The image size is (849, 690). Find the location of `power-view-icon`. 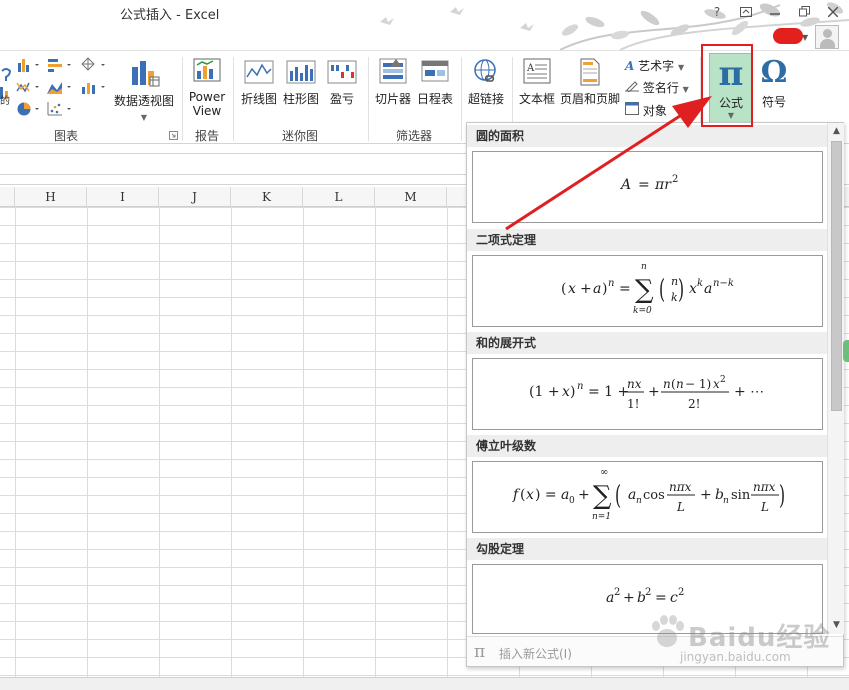

power-view-icon is located at coordinates (207, 70).